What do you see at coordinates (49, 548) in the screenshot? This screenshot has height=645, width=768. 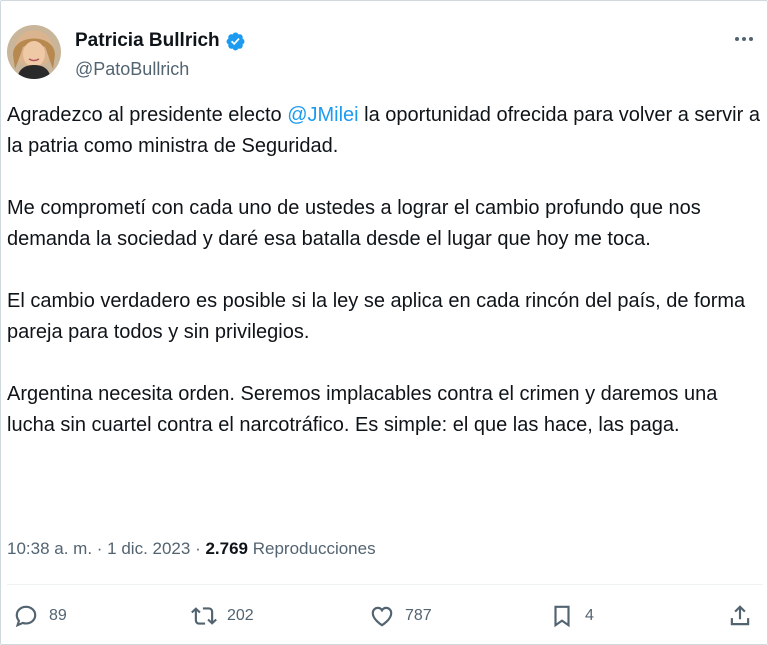 I see `timestamp: 10:38 a. m.` at bounding box center [49, 548].